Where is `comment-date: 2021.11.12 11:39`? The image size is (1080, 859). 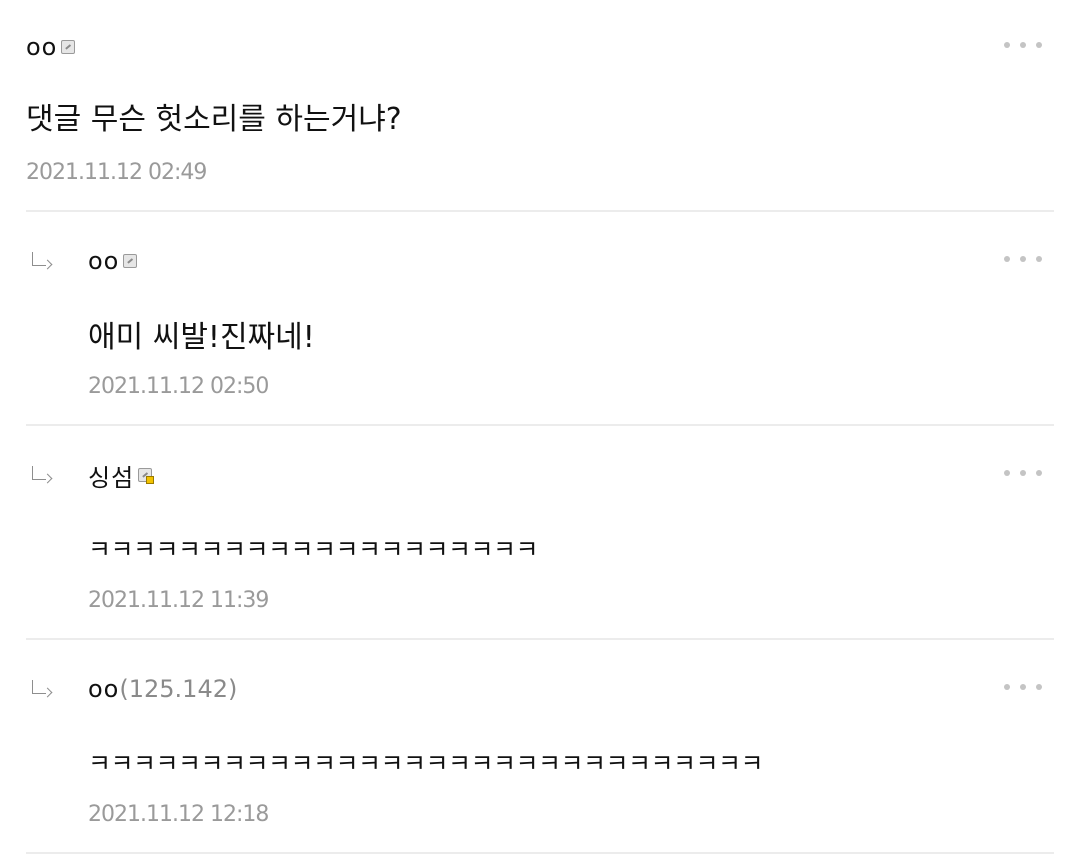 comment-date: 2021.11.12 11:39 is located at coordinates (178, 600).